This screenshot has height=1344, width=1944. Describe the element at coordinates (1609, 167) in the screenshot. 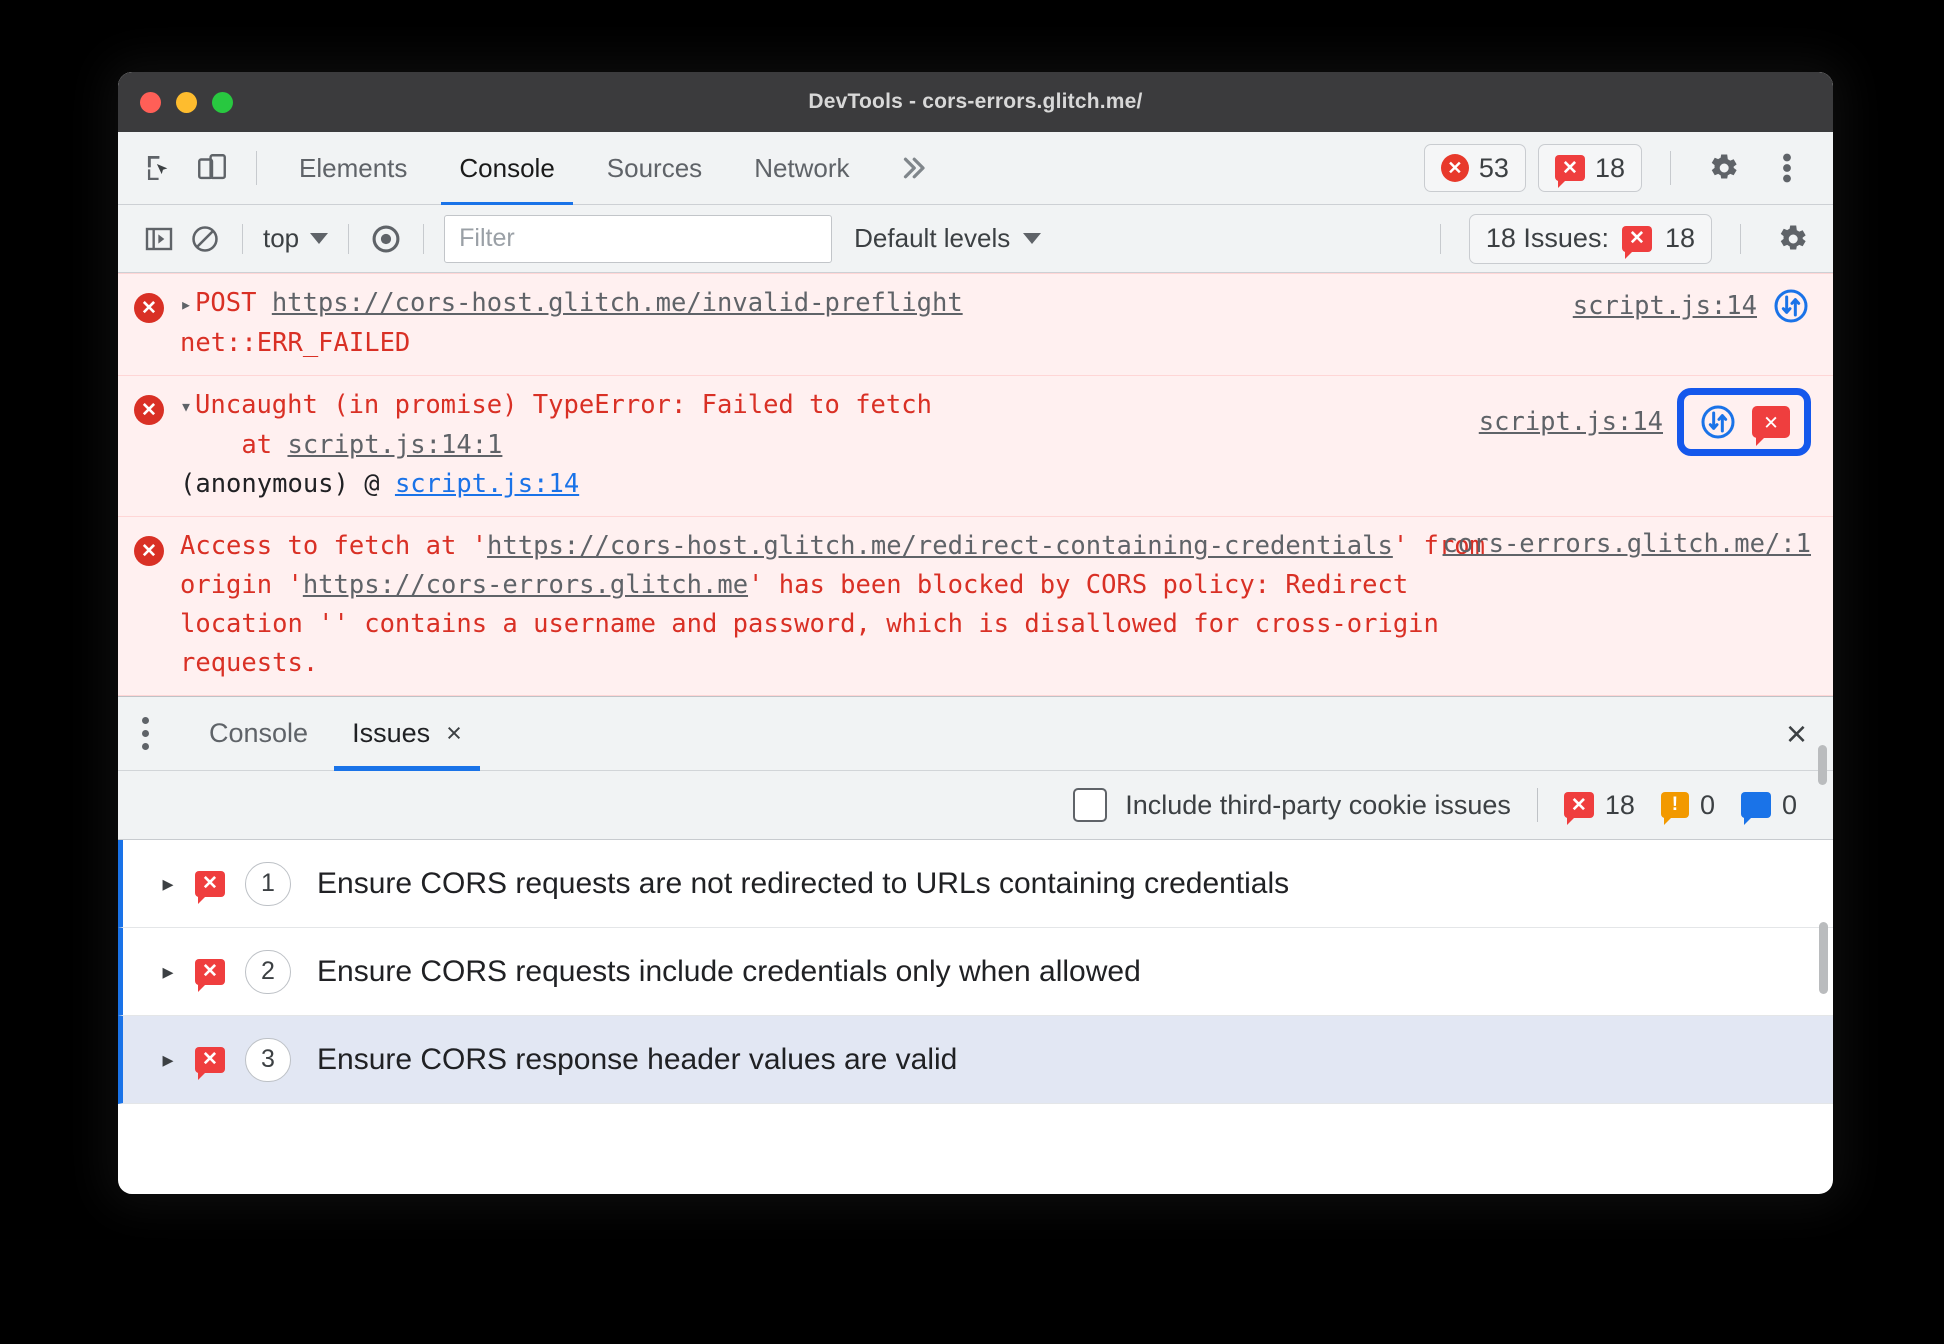

I see `issues-counter-value: 18` at that location.